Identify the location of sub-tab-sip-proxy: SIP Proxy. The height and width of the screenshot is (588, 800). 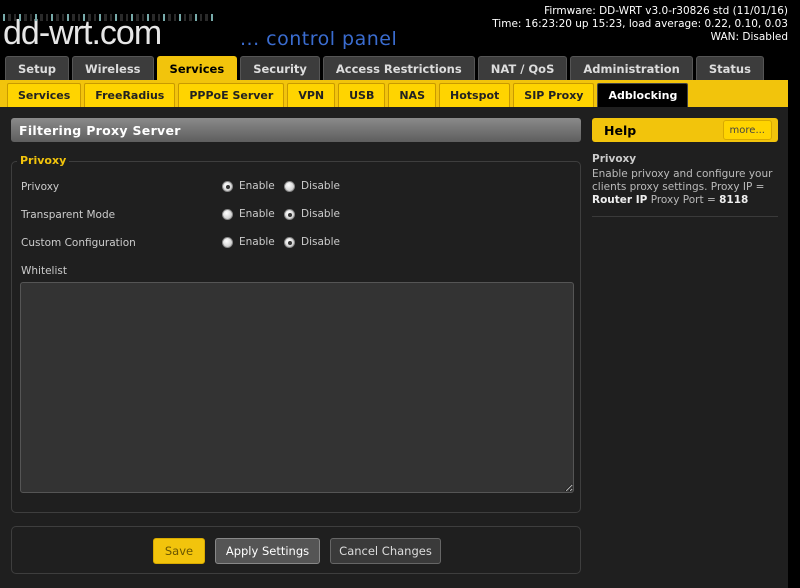
(554, 95).